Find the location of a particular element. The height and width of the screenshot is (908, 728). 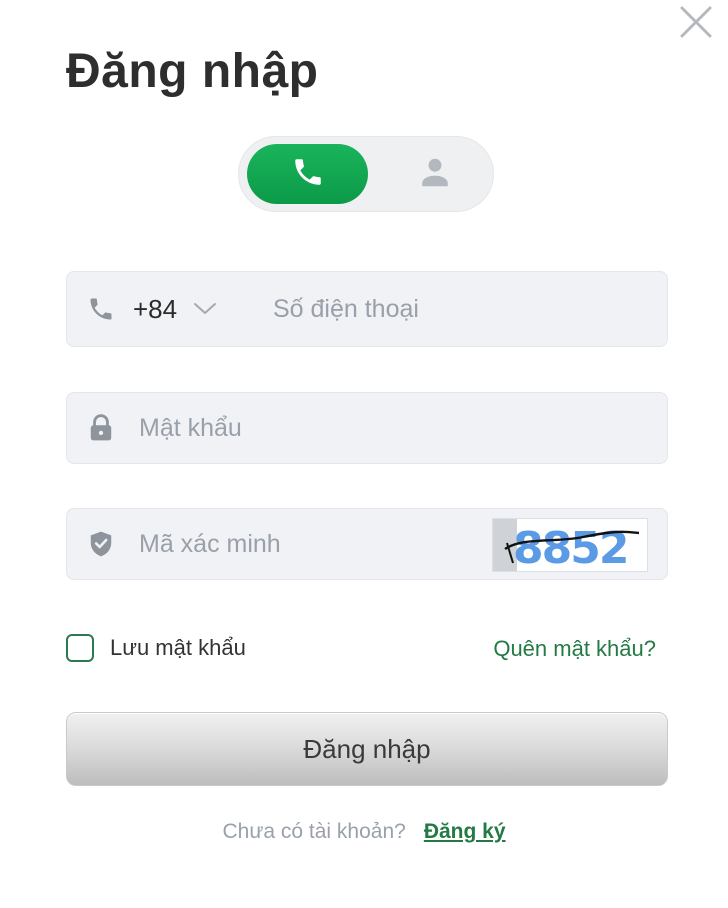

shield-icon is located at coordinates (101, 544).